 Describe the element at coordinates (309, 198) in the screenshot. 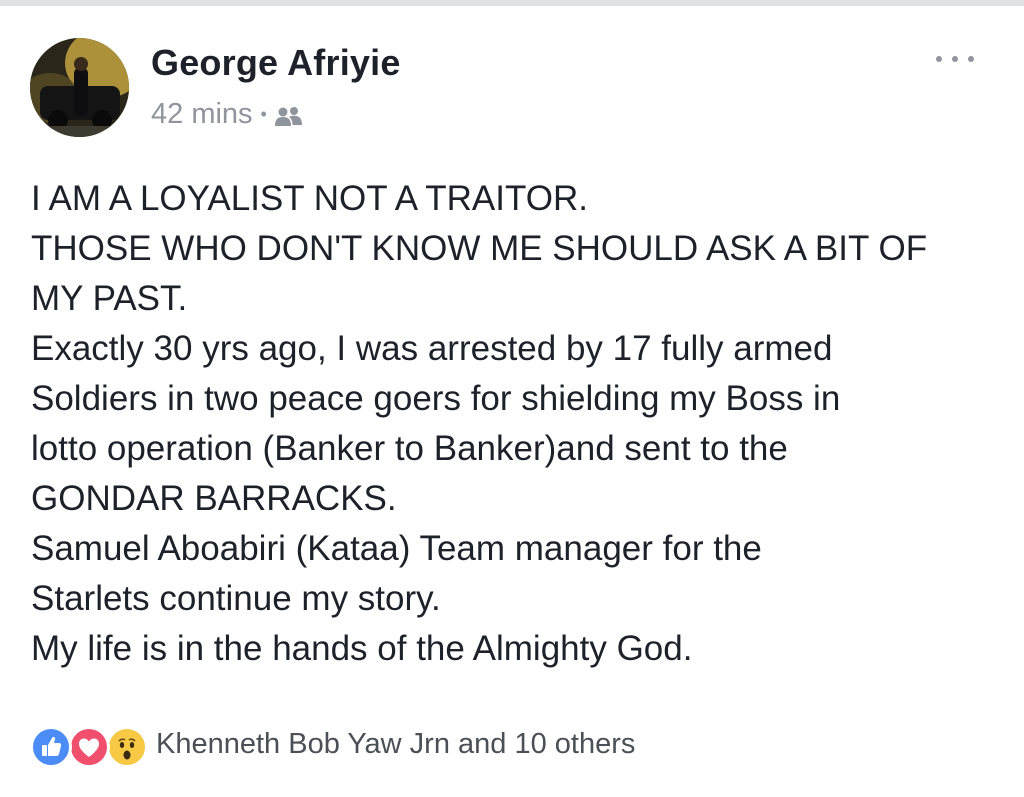

I see `post-body-line: I AM A LOYALIST NOT A TRAITOR.` at that location.